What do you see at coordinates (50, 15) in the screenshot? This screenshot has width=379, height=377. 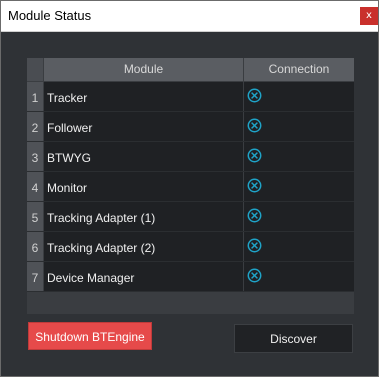 I see `window-title: Module Status` at bounding box center [50, 15].